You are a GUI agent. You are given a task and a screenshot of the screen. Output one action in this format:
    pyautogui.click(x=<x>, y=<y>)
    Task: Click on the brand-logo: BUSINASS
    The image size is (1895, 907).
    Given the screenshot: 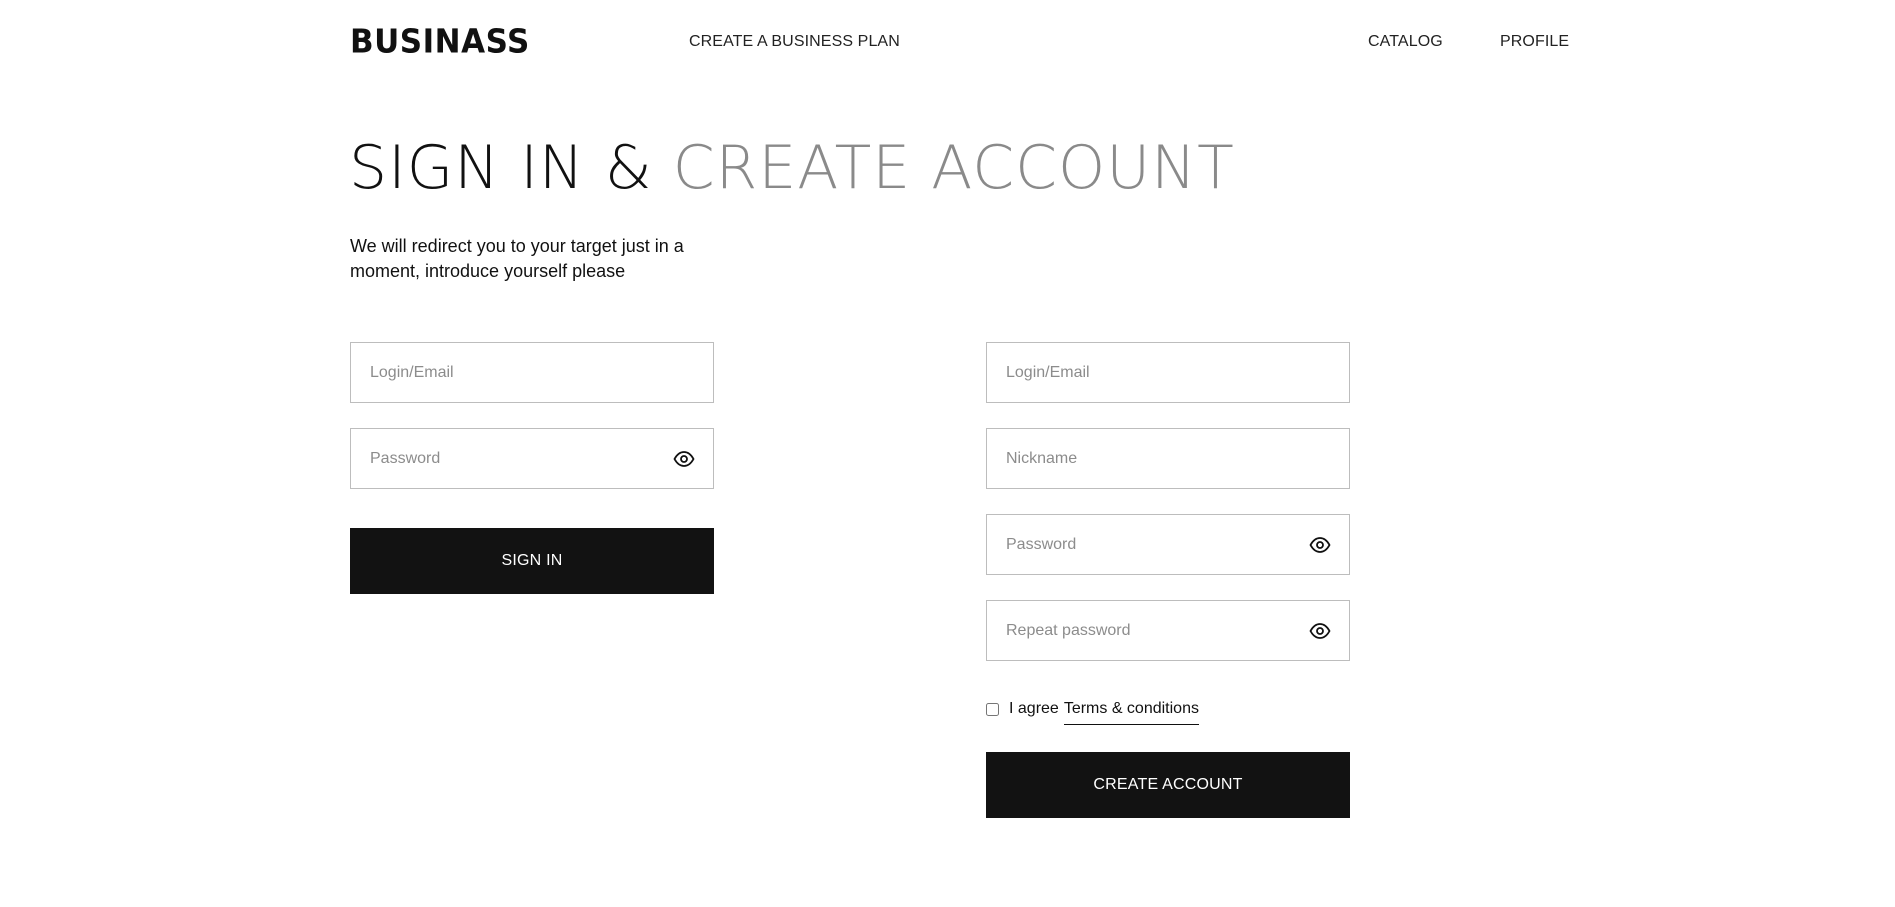 What is the action you would take?
    pyautogui.click(x=440, y=42)
    